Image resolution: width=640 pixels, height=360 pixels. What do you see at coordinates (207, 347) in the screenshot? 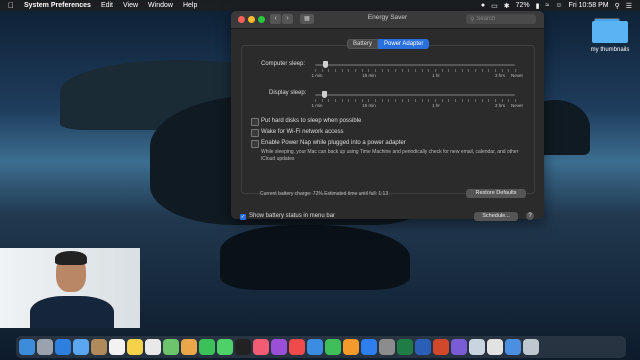
I see `facetime-icon` at bounding box center [207, 347].